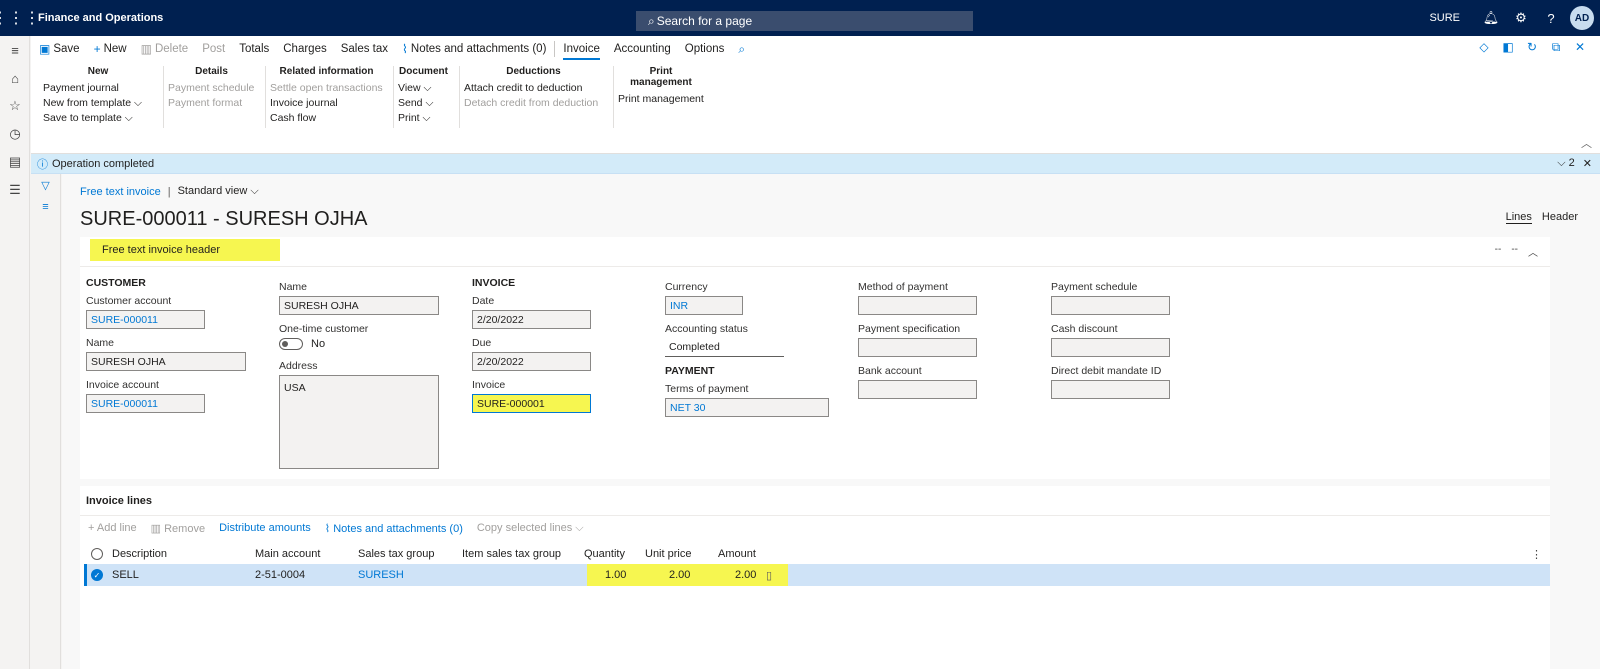 Image resolution: width=1600 pixels, height=669 pixels. What do you see at coordinates (704, 305) in the screenshot?
I see `currency-field: INR` at bounding box center [704, 305].